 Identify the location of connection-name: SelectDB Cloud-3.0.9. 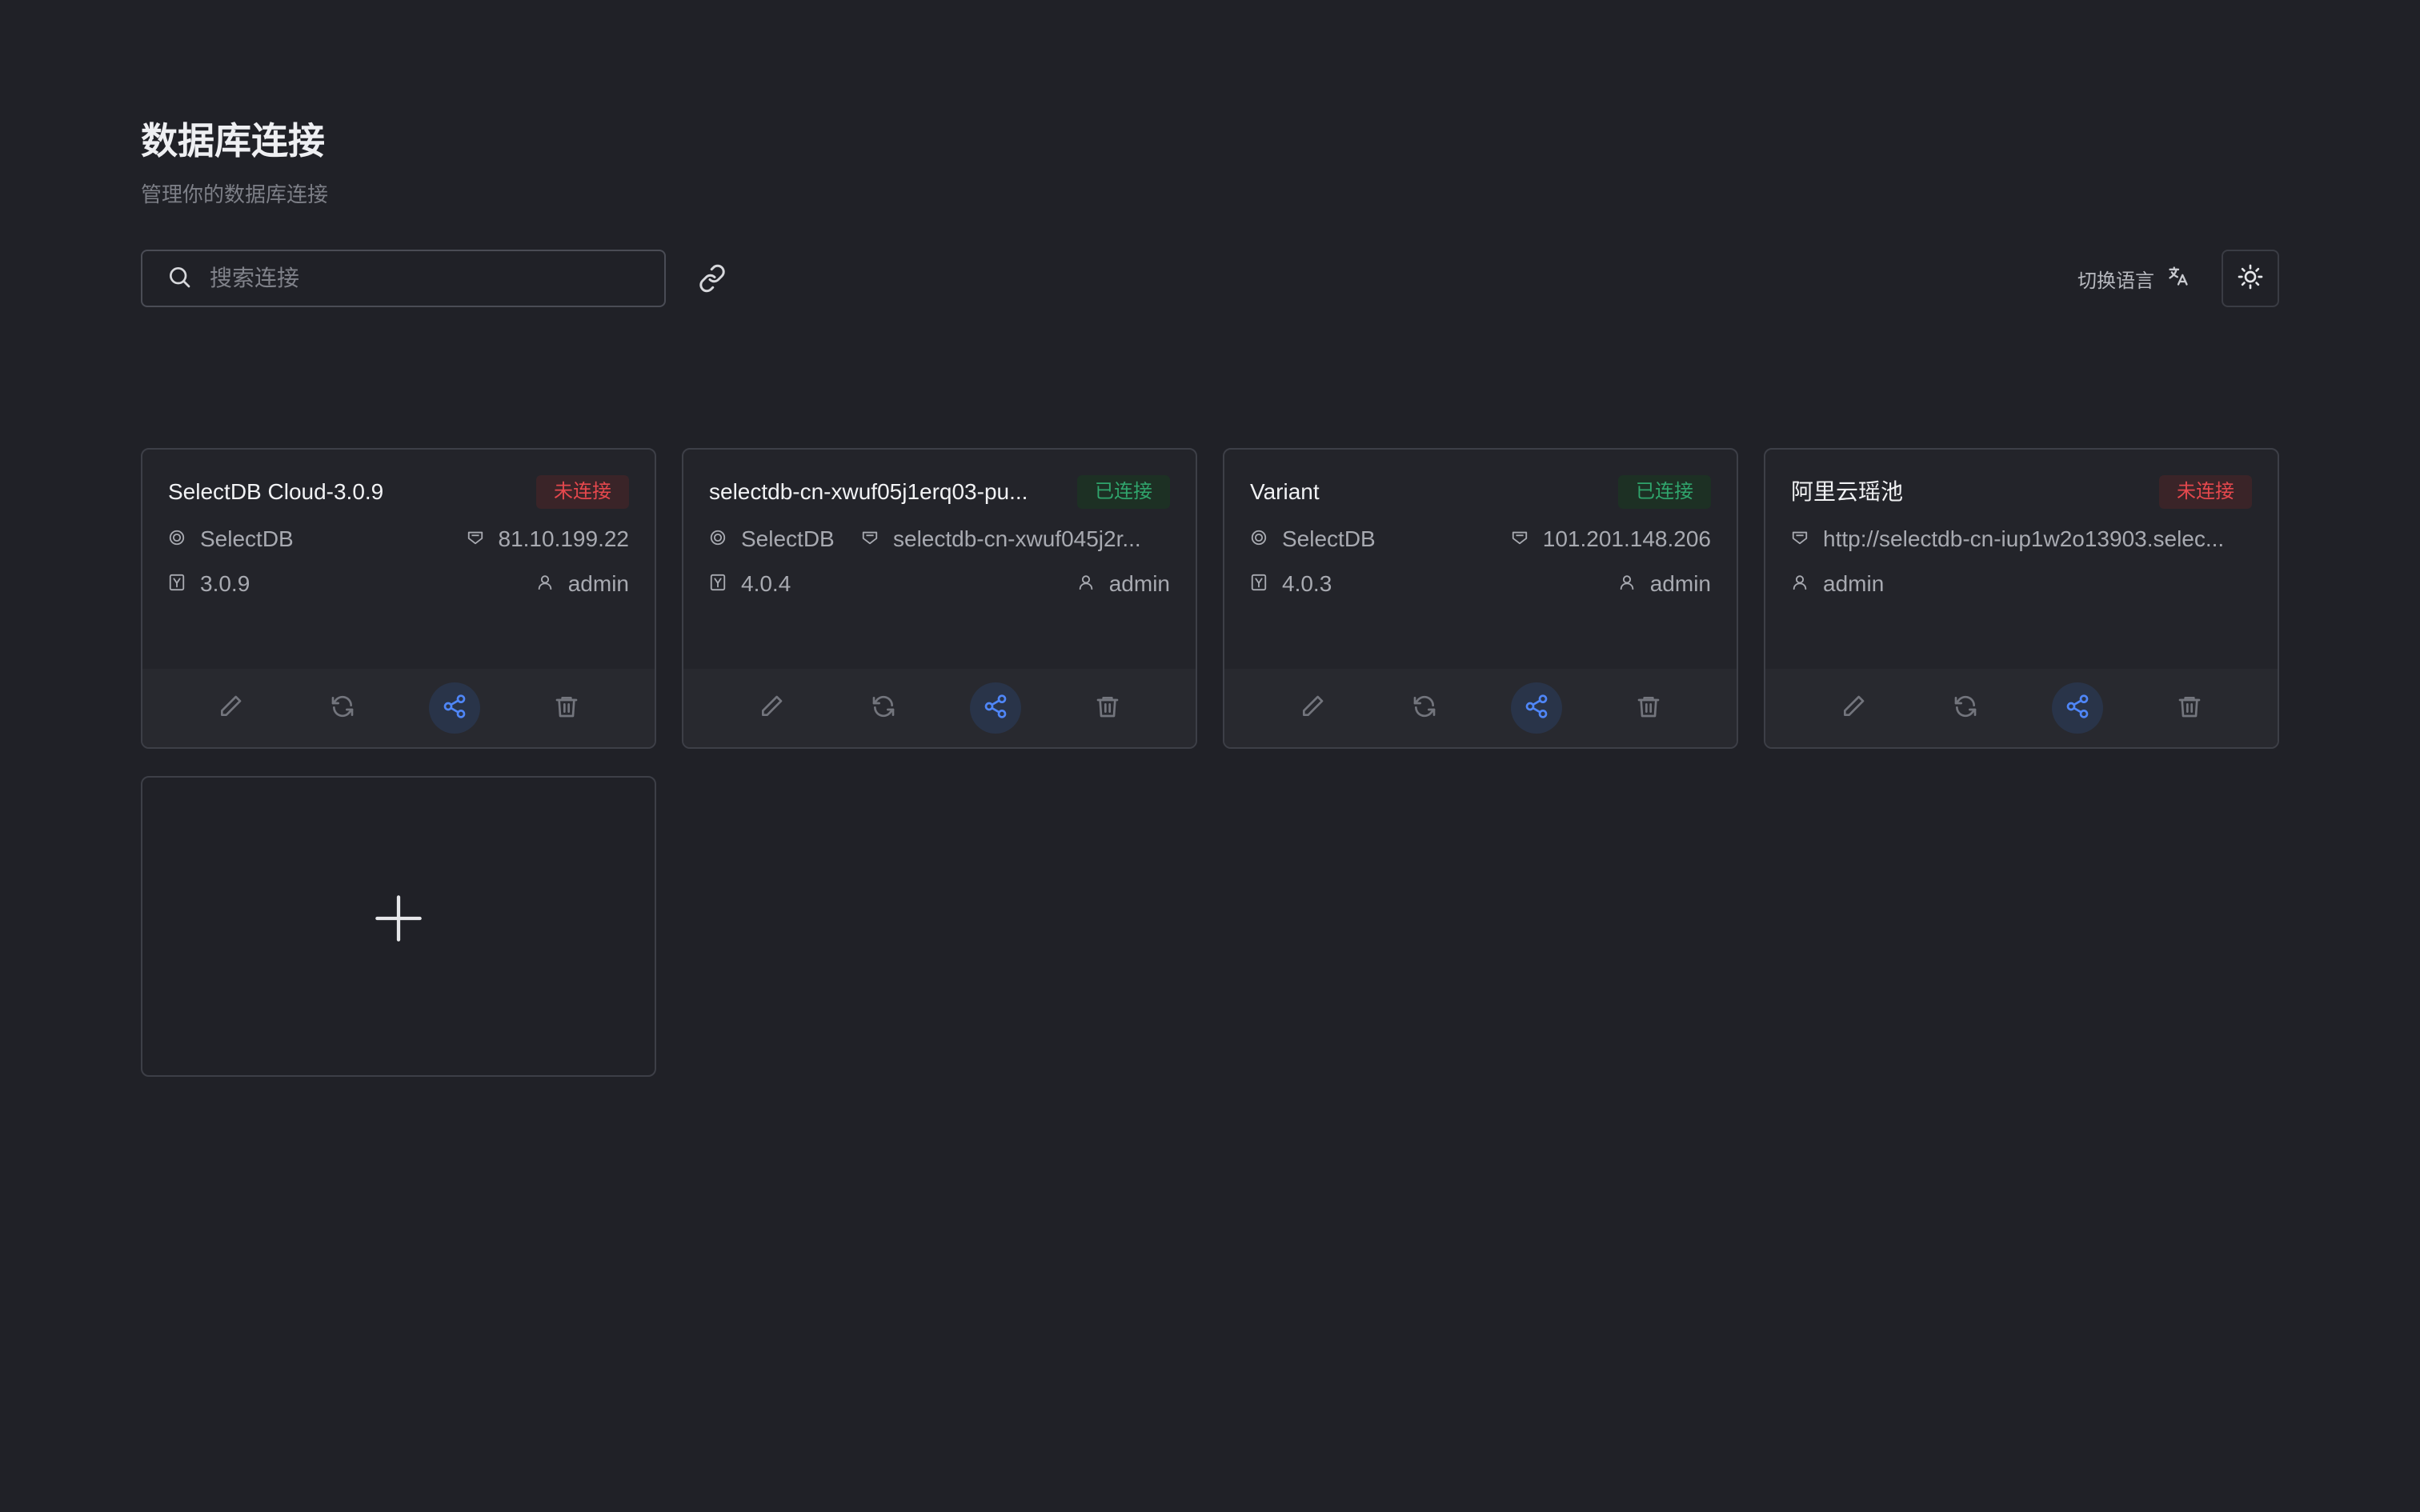
(276, 491).